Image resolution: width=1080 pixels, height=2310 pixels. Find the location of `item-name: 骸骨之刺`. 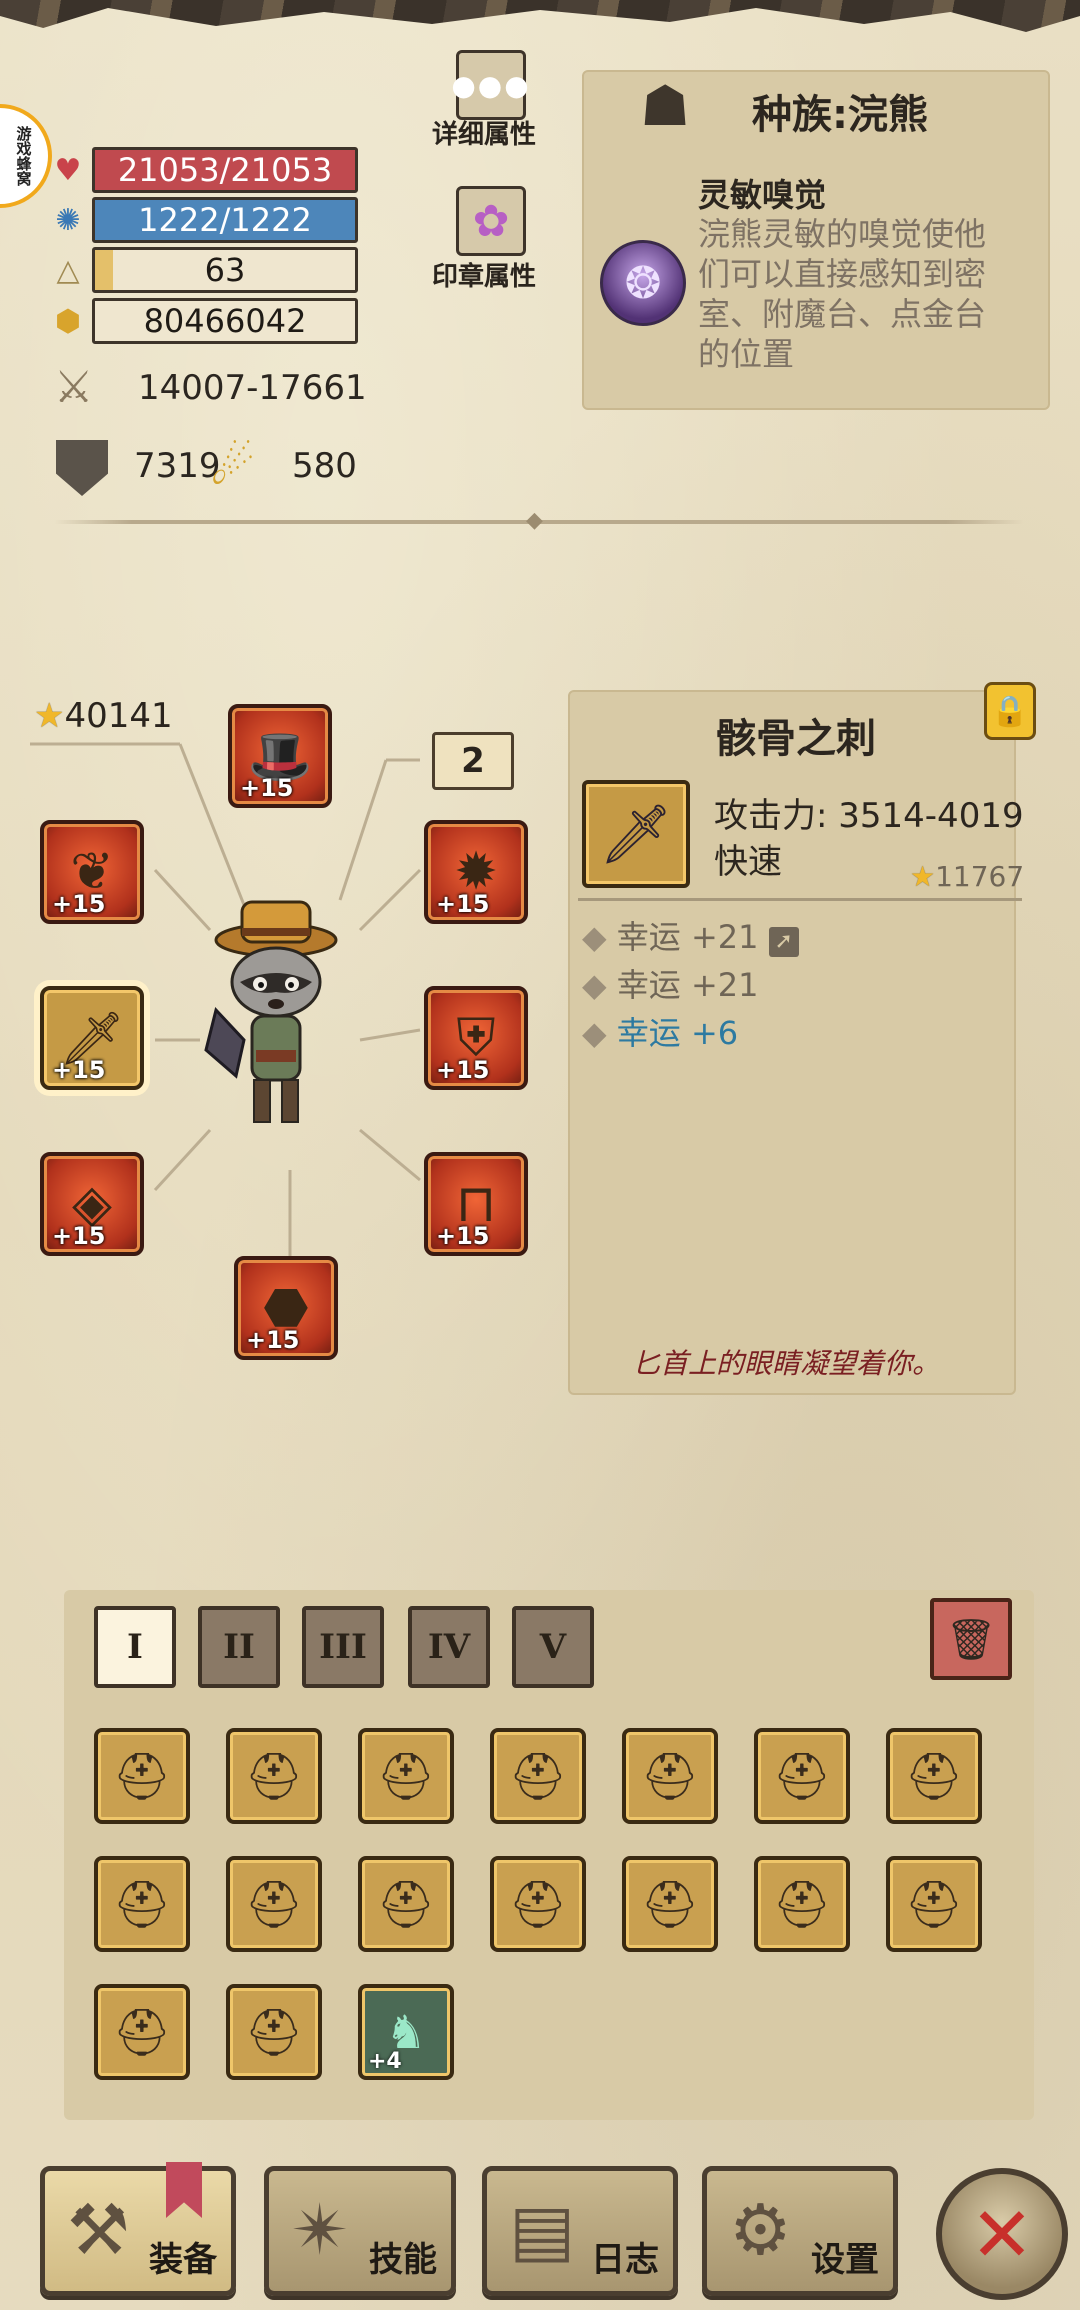

item-name: 骸骨之刺 is located at coordinates (796, 739).